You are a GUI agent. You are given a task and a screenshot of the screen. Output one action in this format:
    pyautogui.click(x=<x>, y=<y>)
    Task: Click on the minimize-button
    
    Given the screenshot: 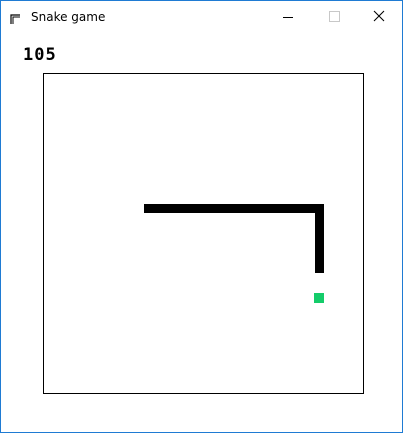 What is the action you would take?
    pyautogui.click(x=288, y=16)
    